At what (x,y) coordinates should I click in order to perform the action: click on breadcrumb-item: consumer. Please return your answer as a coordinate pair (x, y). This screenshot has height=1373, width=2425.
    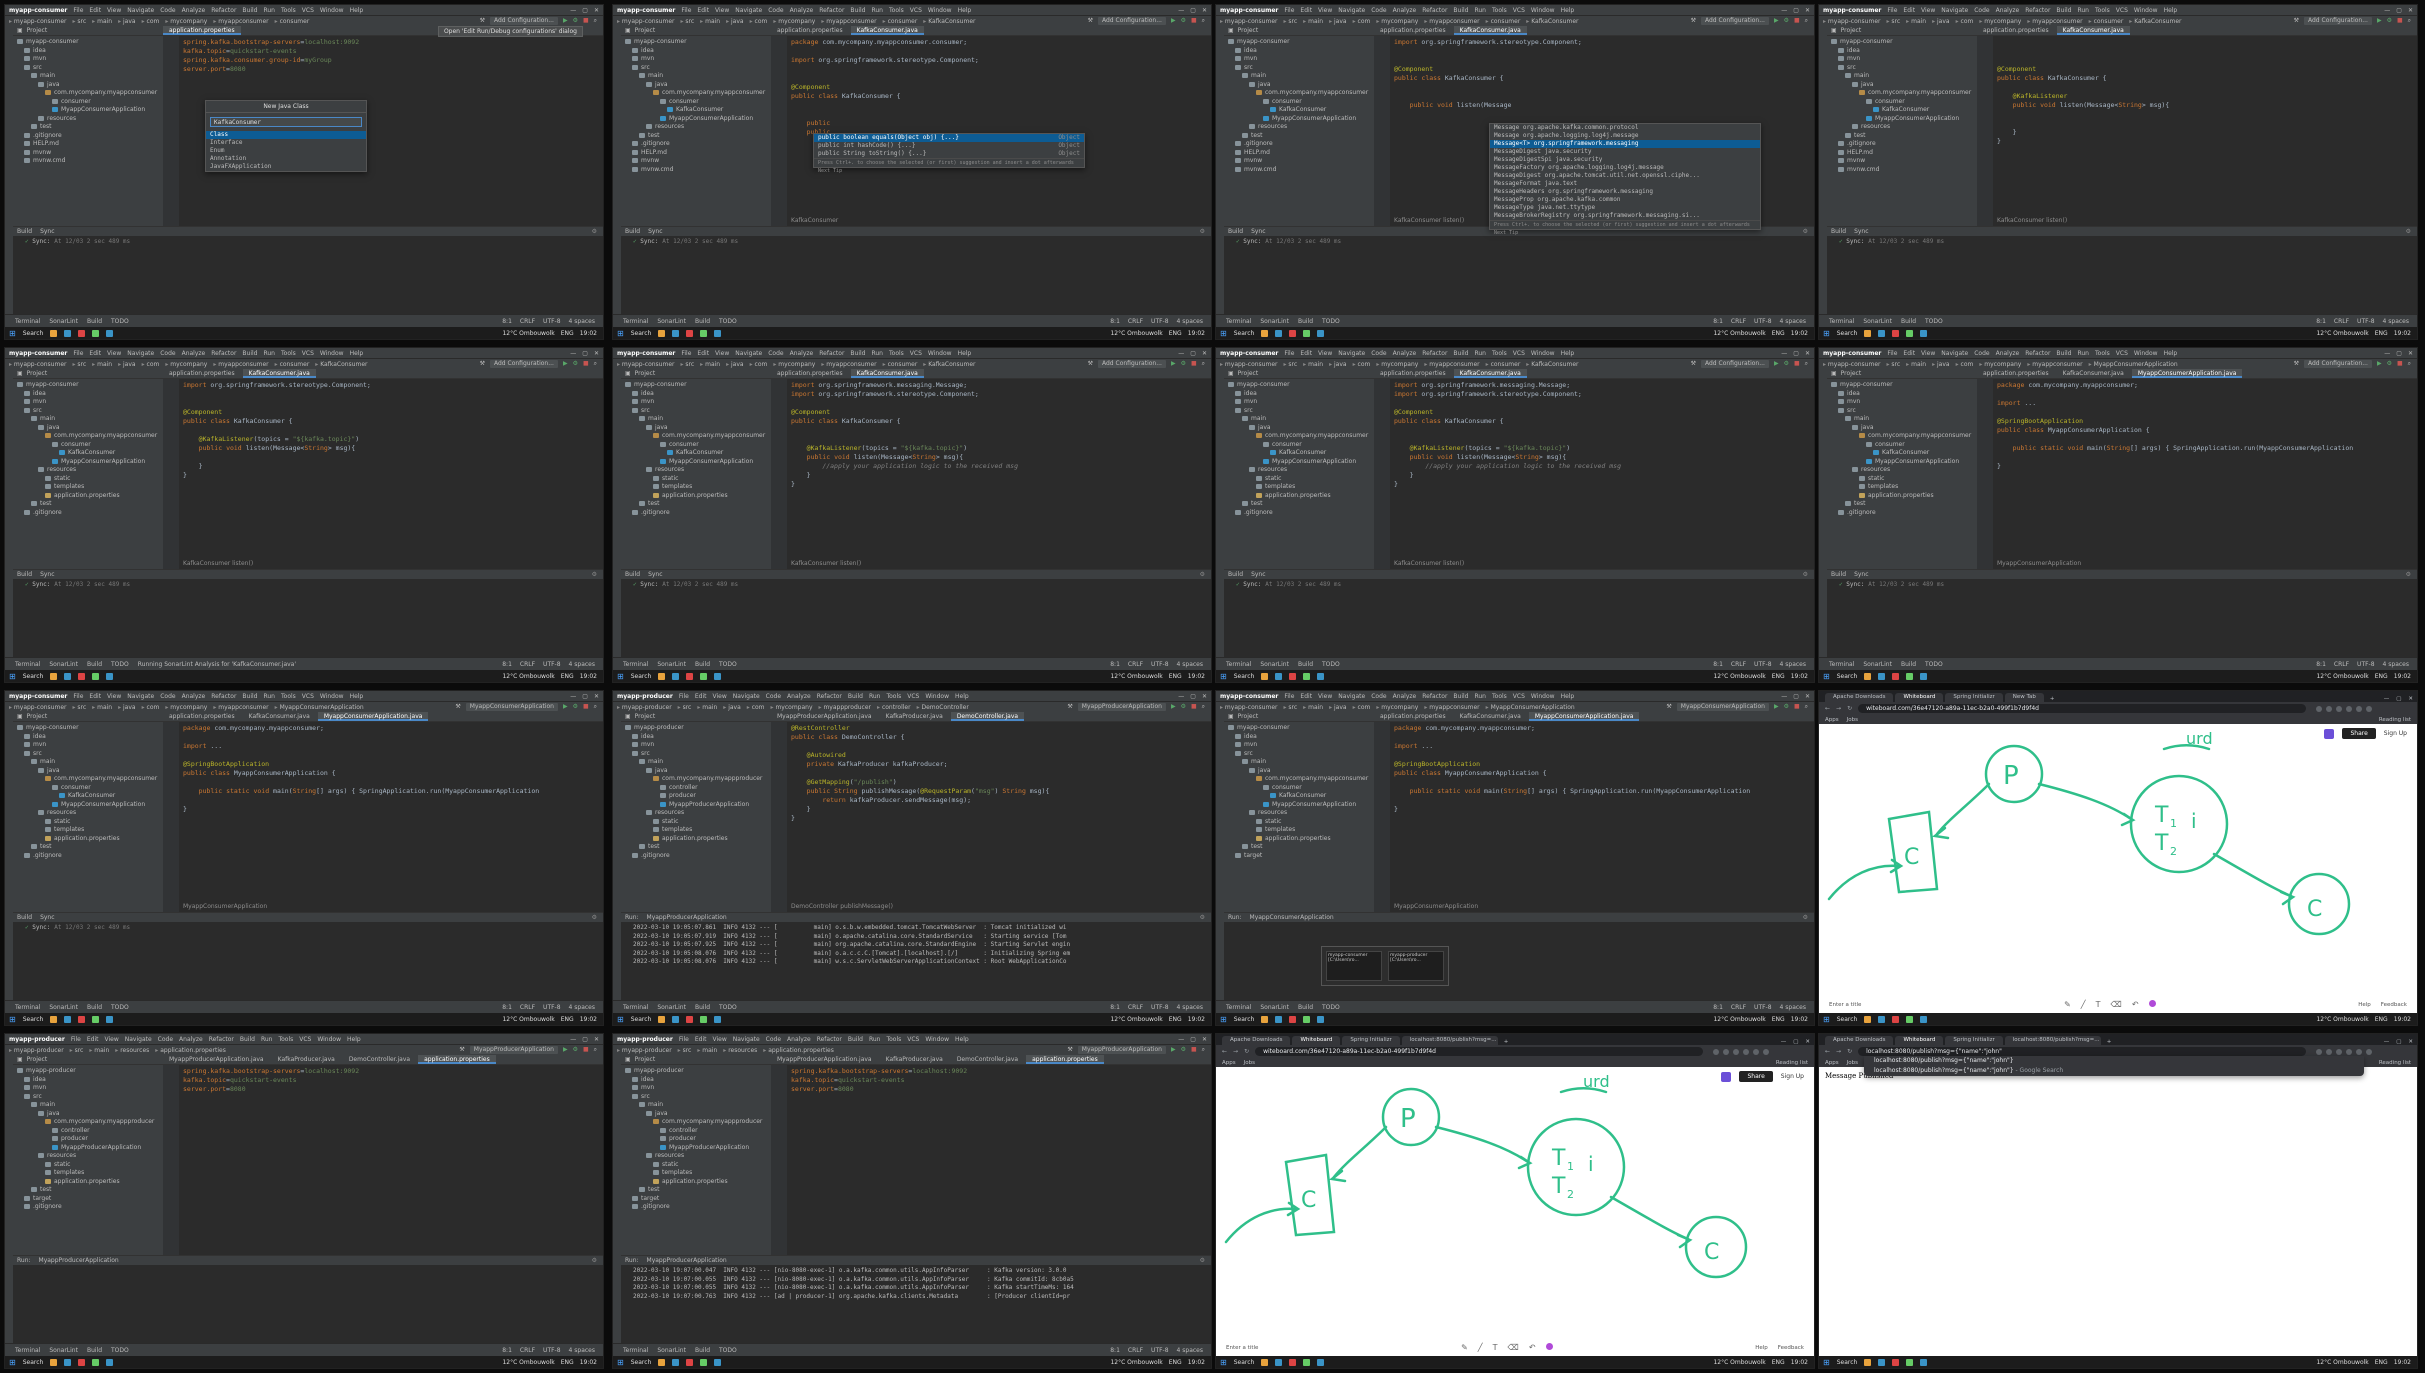
    Looking at the image, I should click on (2106, 21).